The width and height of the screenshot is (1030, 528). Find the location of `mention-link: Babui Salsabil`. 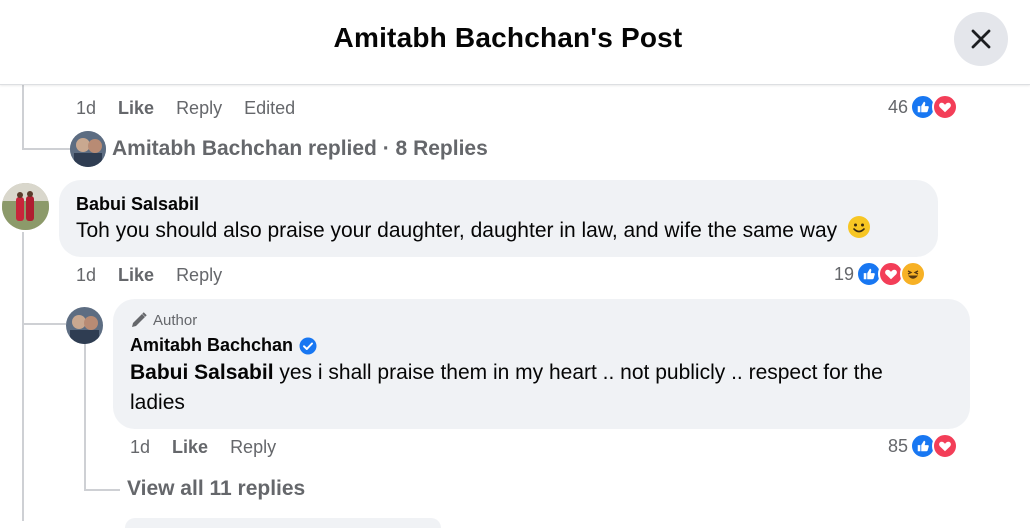

mention-link: Babui Salsabil is located at coordinates (202, 372).